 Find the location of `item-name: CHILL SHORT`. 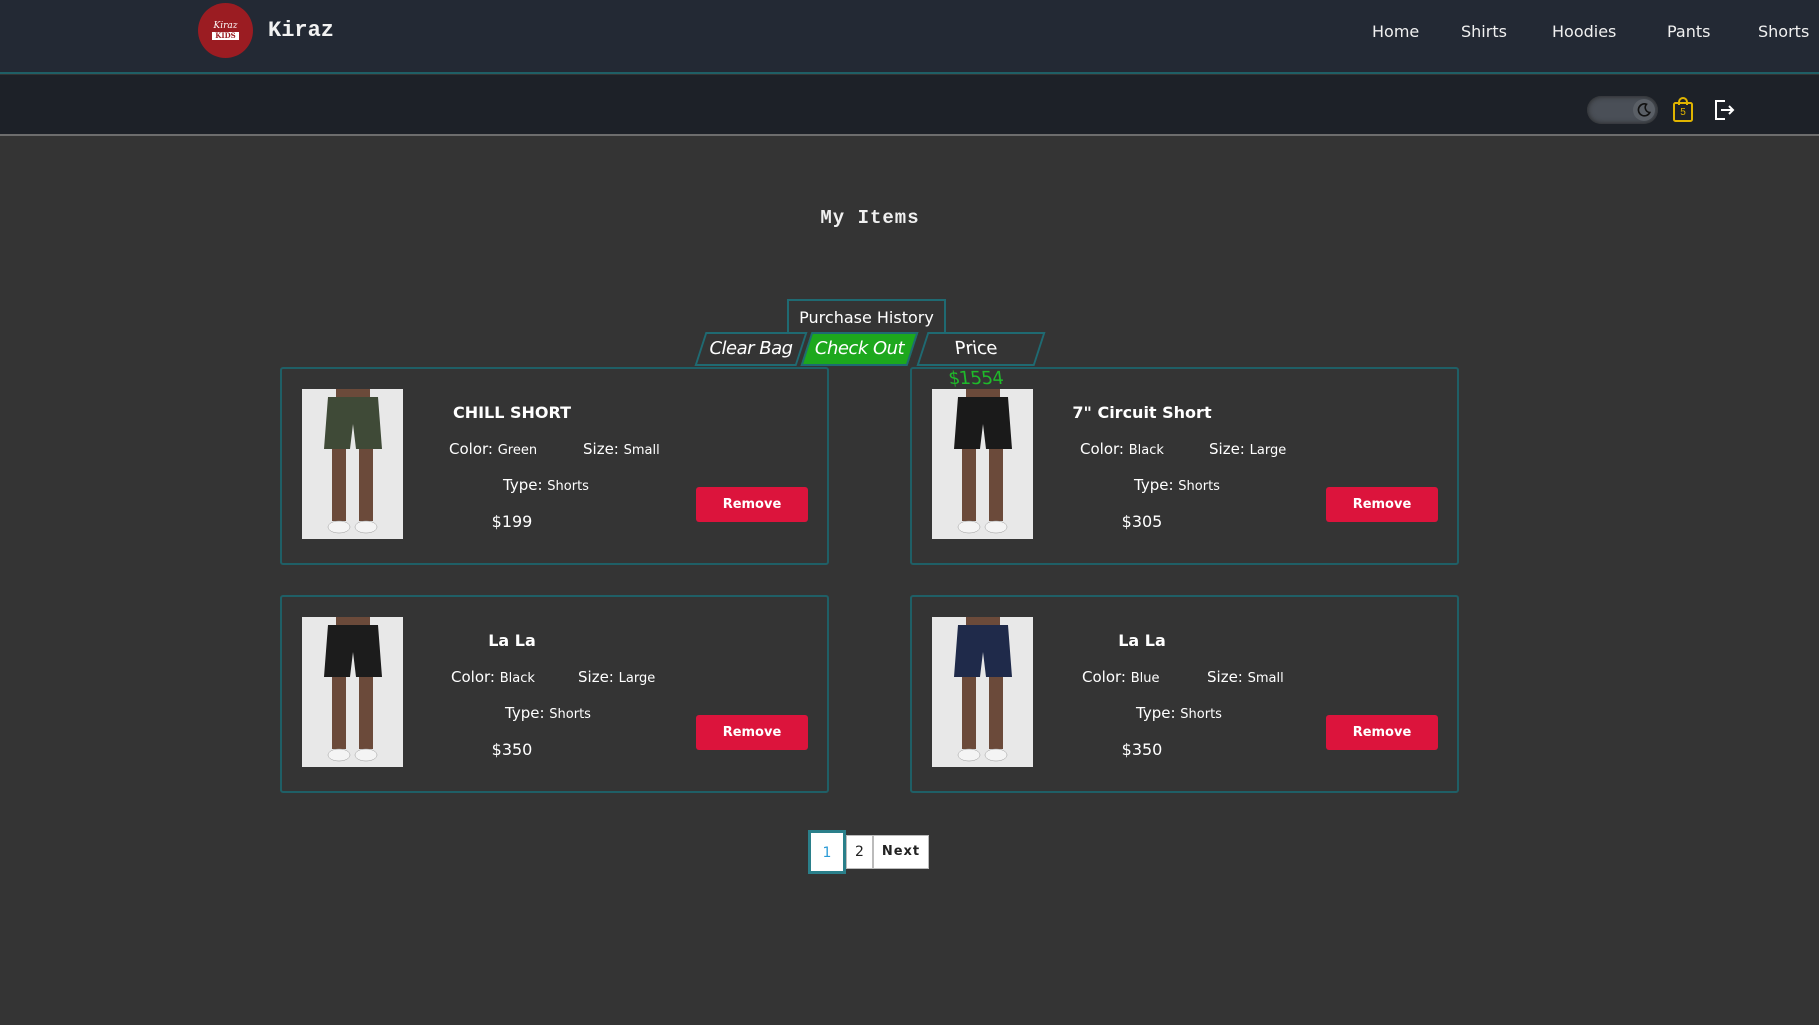

item-name: CHILL SHORT is located at coordinates (512, 412).